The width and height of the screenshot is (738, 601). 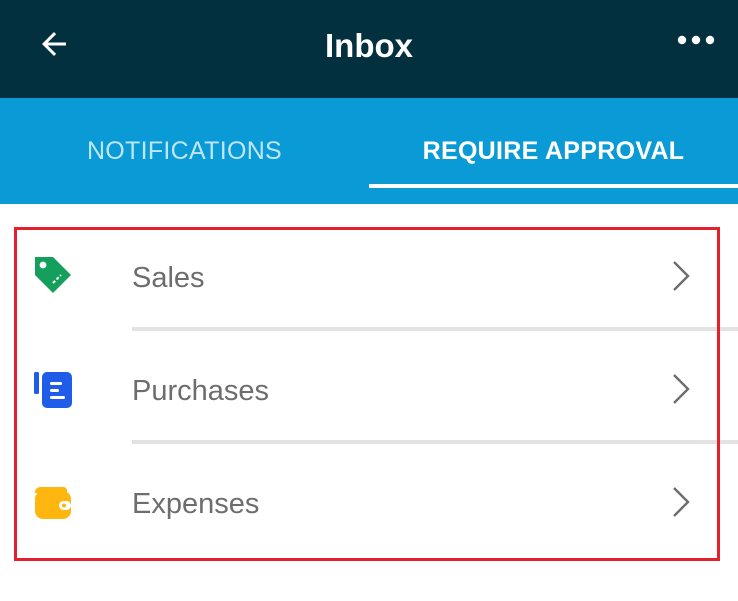 What do you see at coordinates (369, 45) in the screenshot?
I see `page-title: Inbox` at bounding box center [369, 45].